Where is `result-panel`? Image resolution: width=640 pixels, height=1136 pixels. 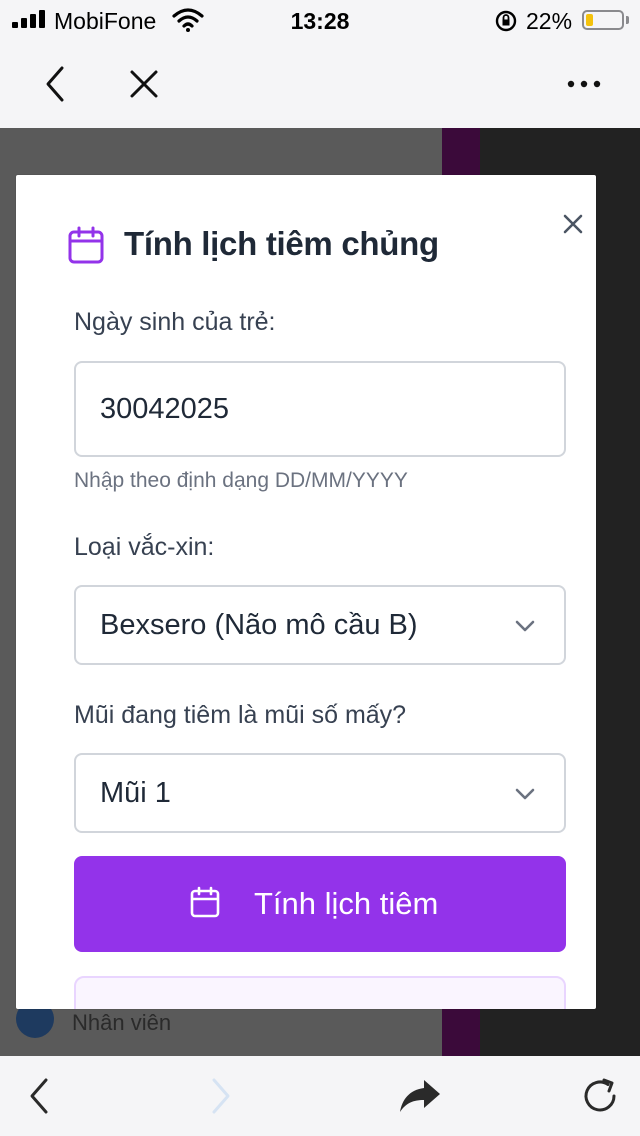 result-panel is located at coordinates (320, 992).